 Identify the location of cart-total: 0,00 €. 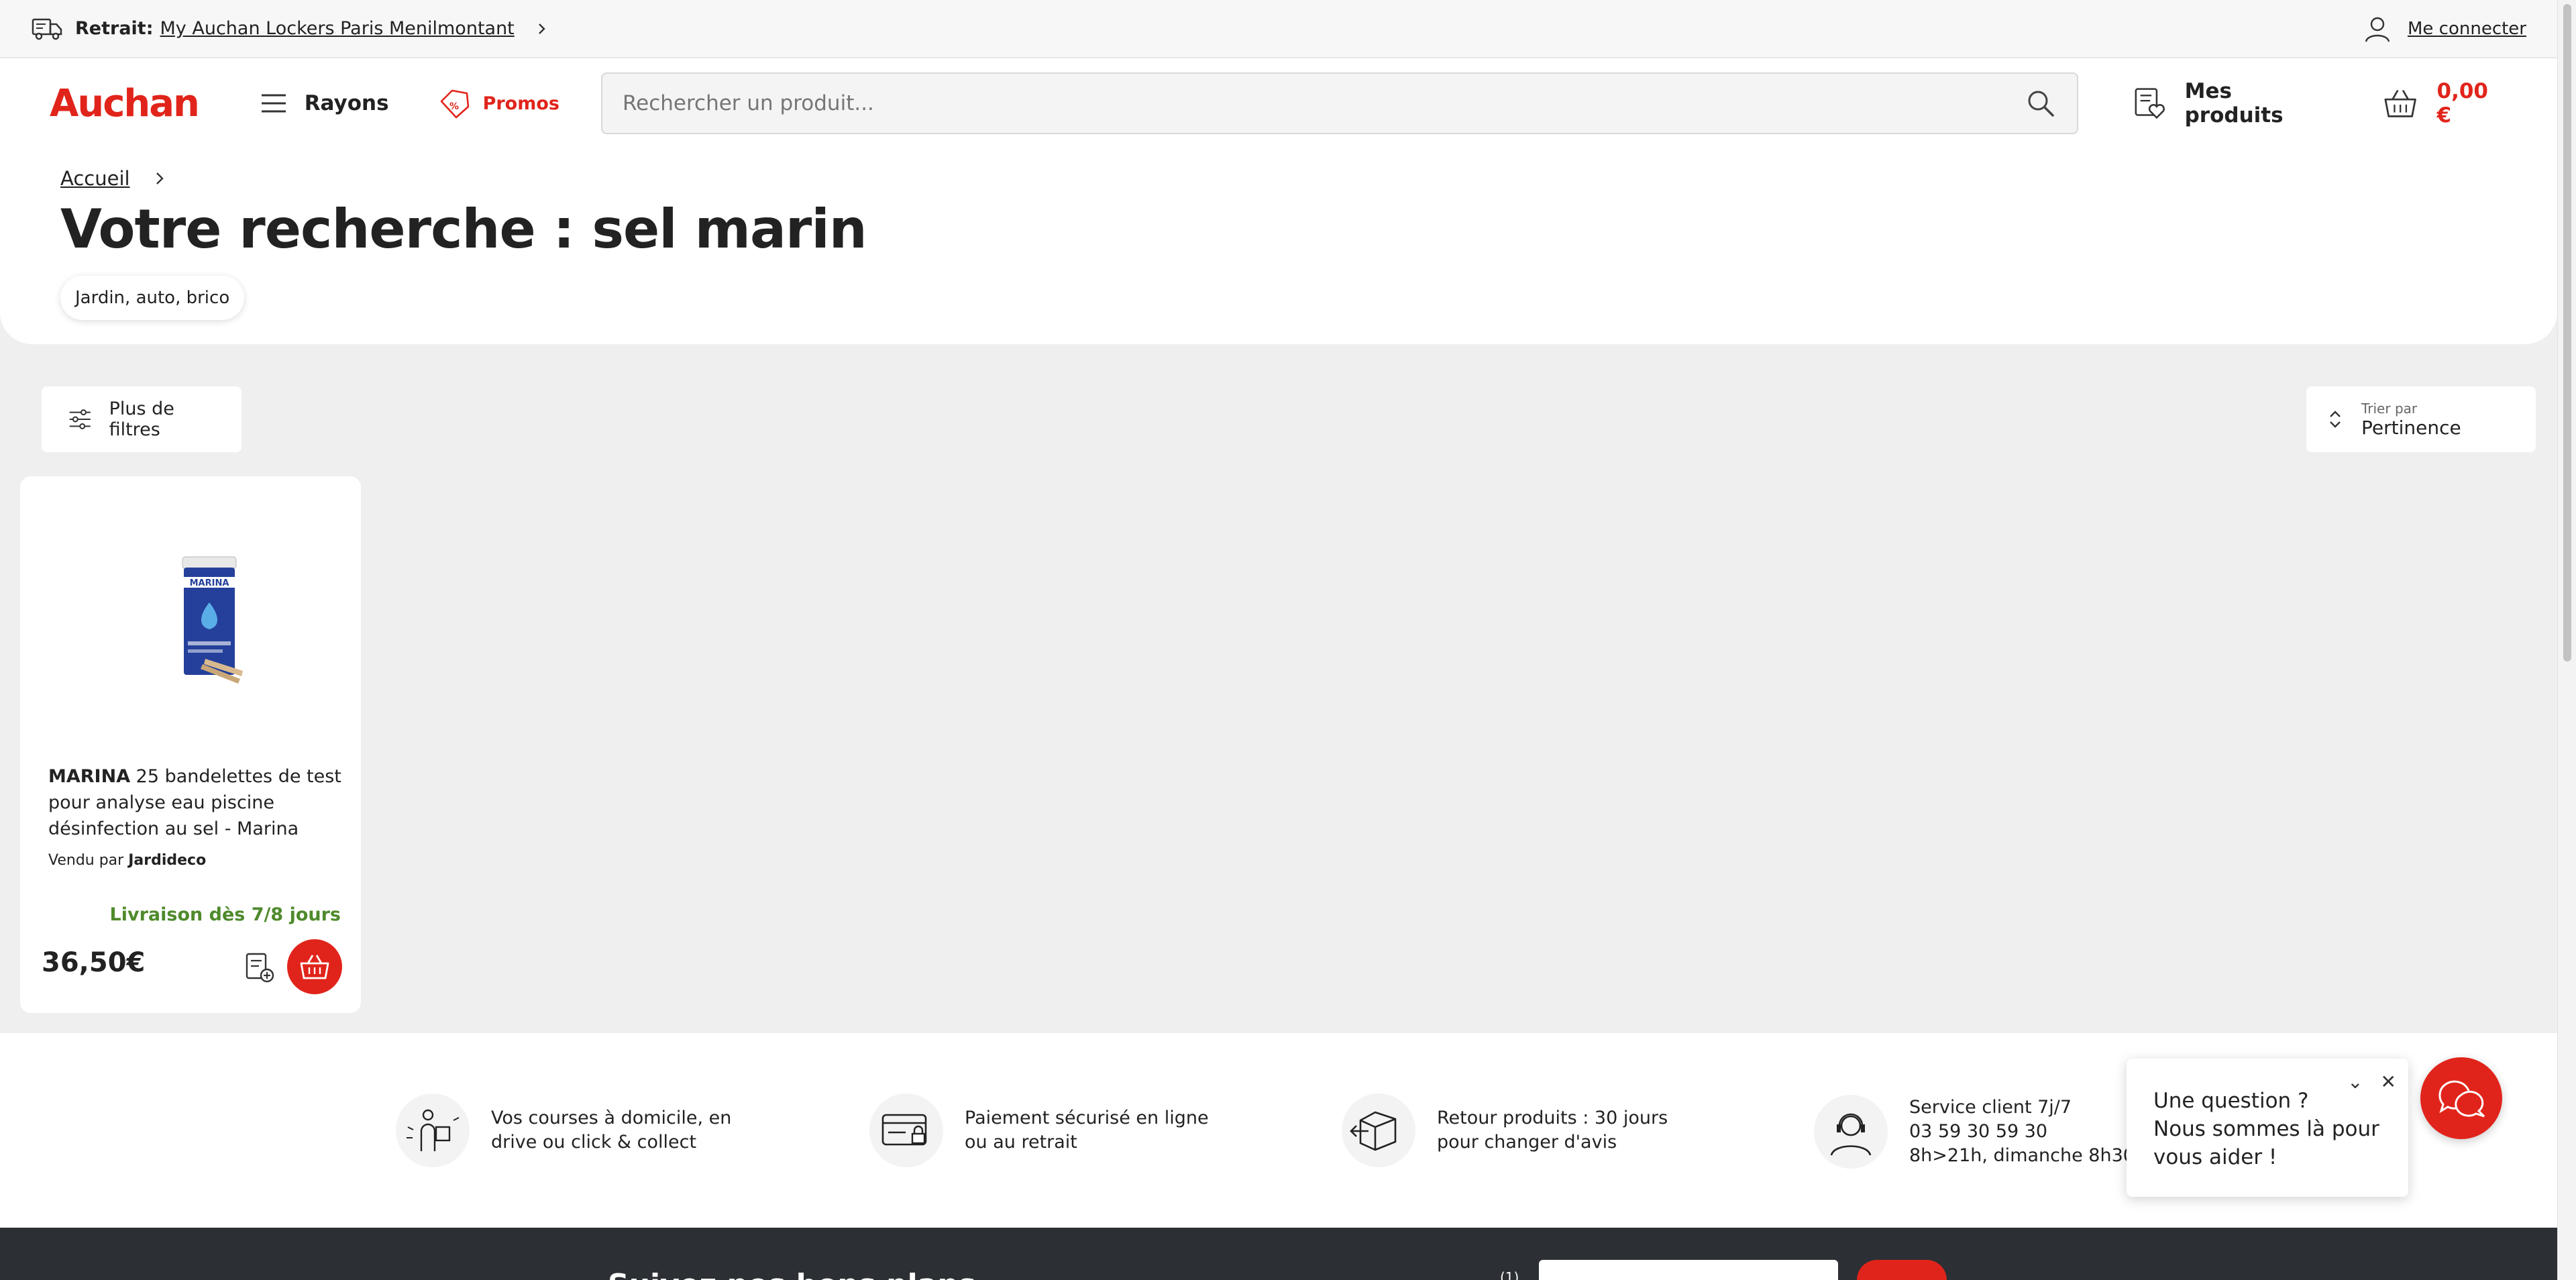
(2462, 103).